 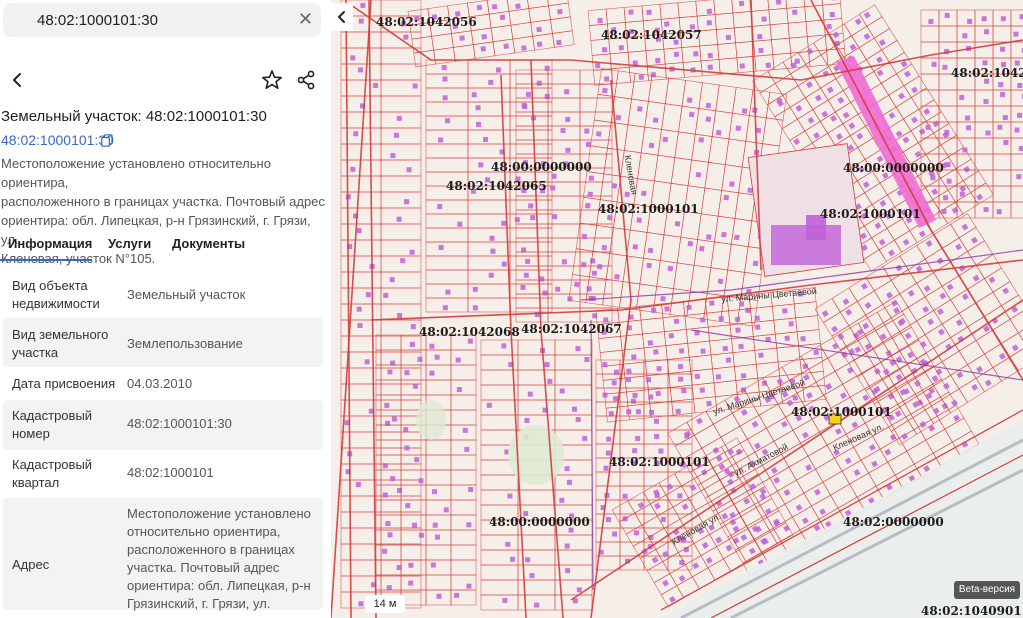 I want to click on cadastral-label: 48:02:1042068, so click(x=469, y=332).